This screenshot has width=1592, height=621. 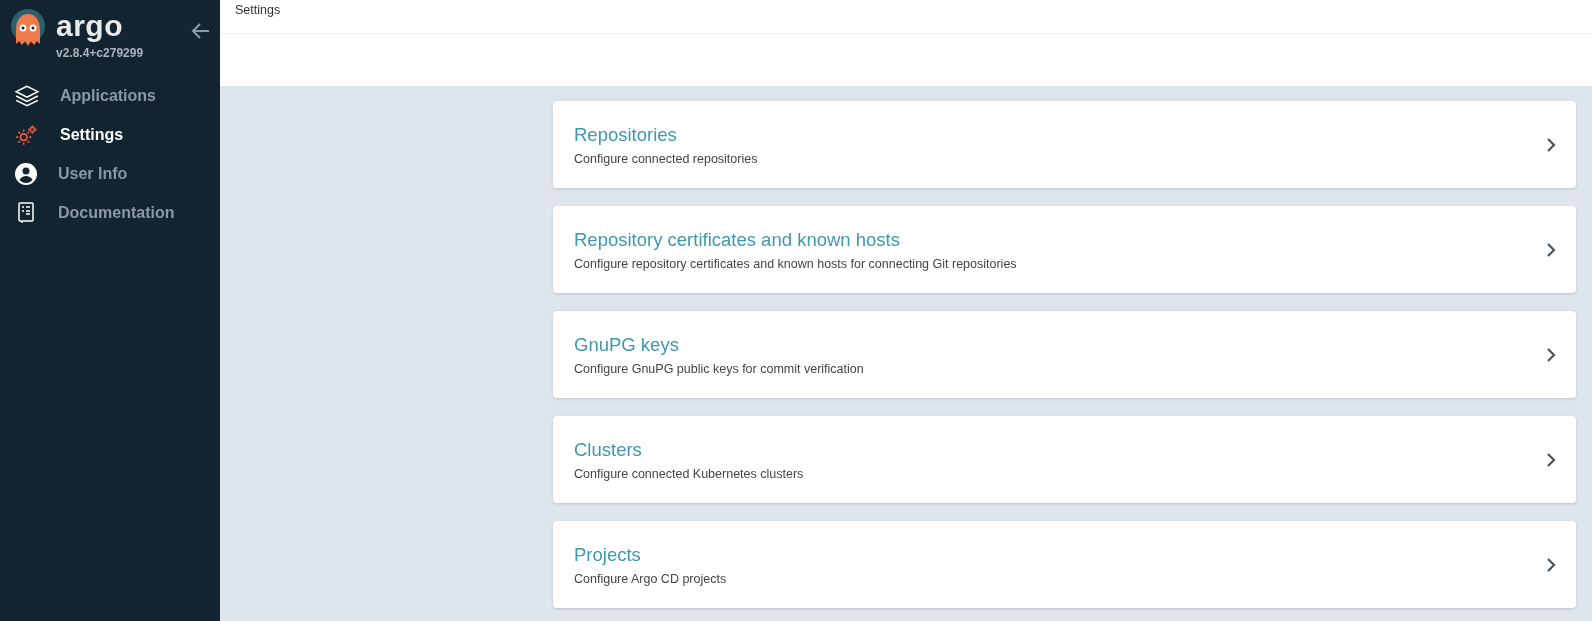 What do you see at coordinates (626, 134) in the screenshot?
I see `card-title: Repositories` at bounding box center [626, 134].